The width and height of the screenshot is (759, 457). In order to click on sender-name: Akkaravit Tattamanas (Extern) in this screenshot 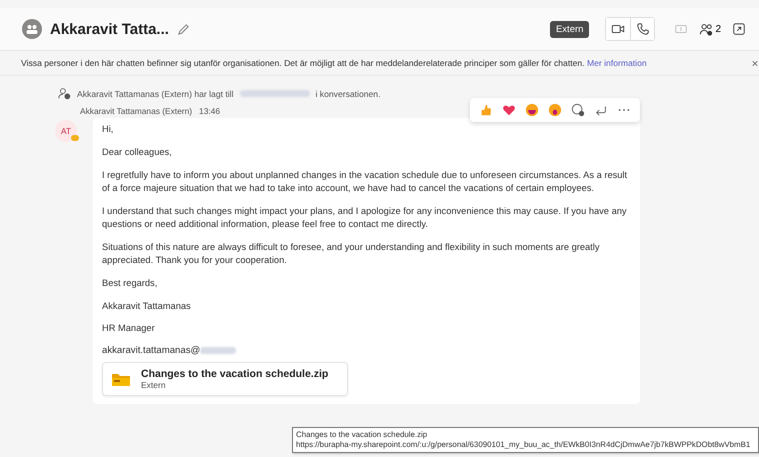, I will do `click(136, 111)`.